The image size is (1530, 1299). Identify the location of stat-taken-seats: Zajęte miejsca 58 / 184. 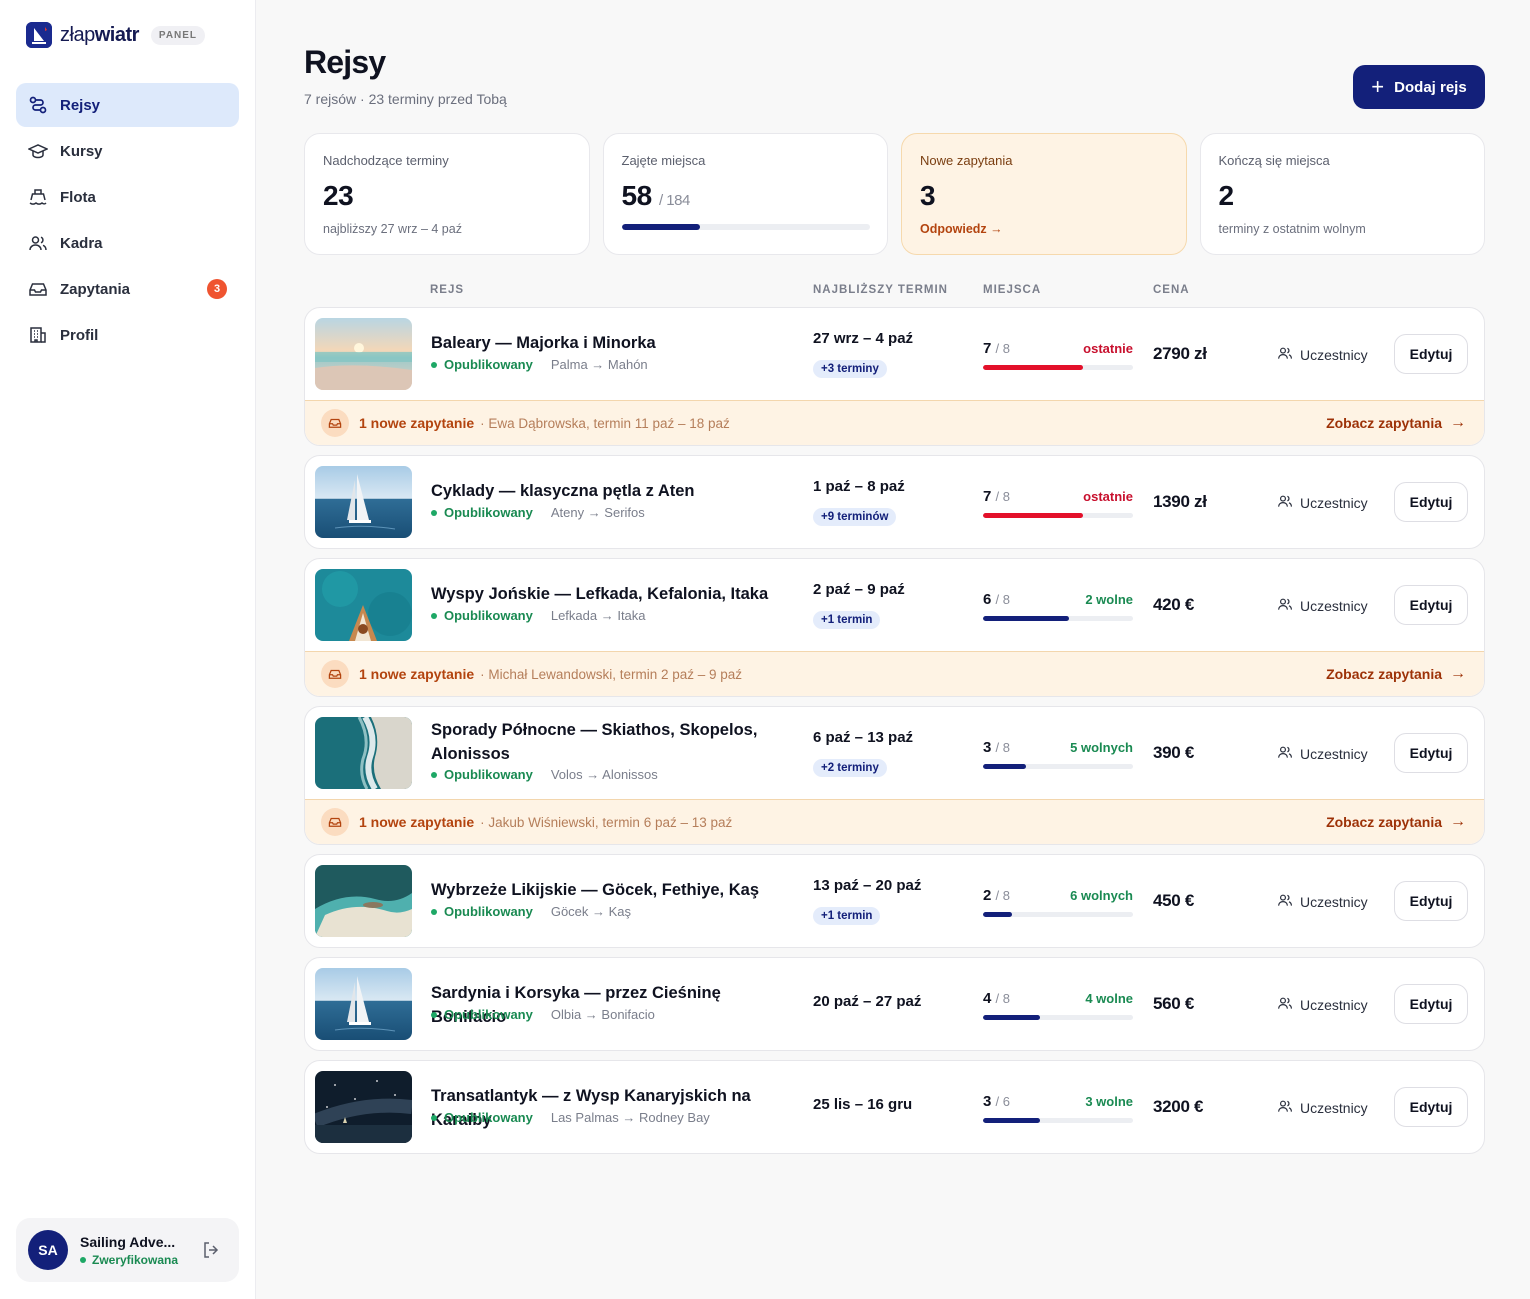
(745, 194).